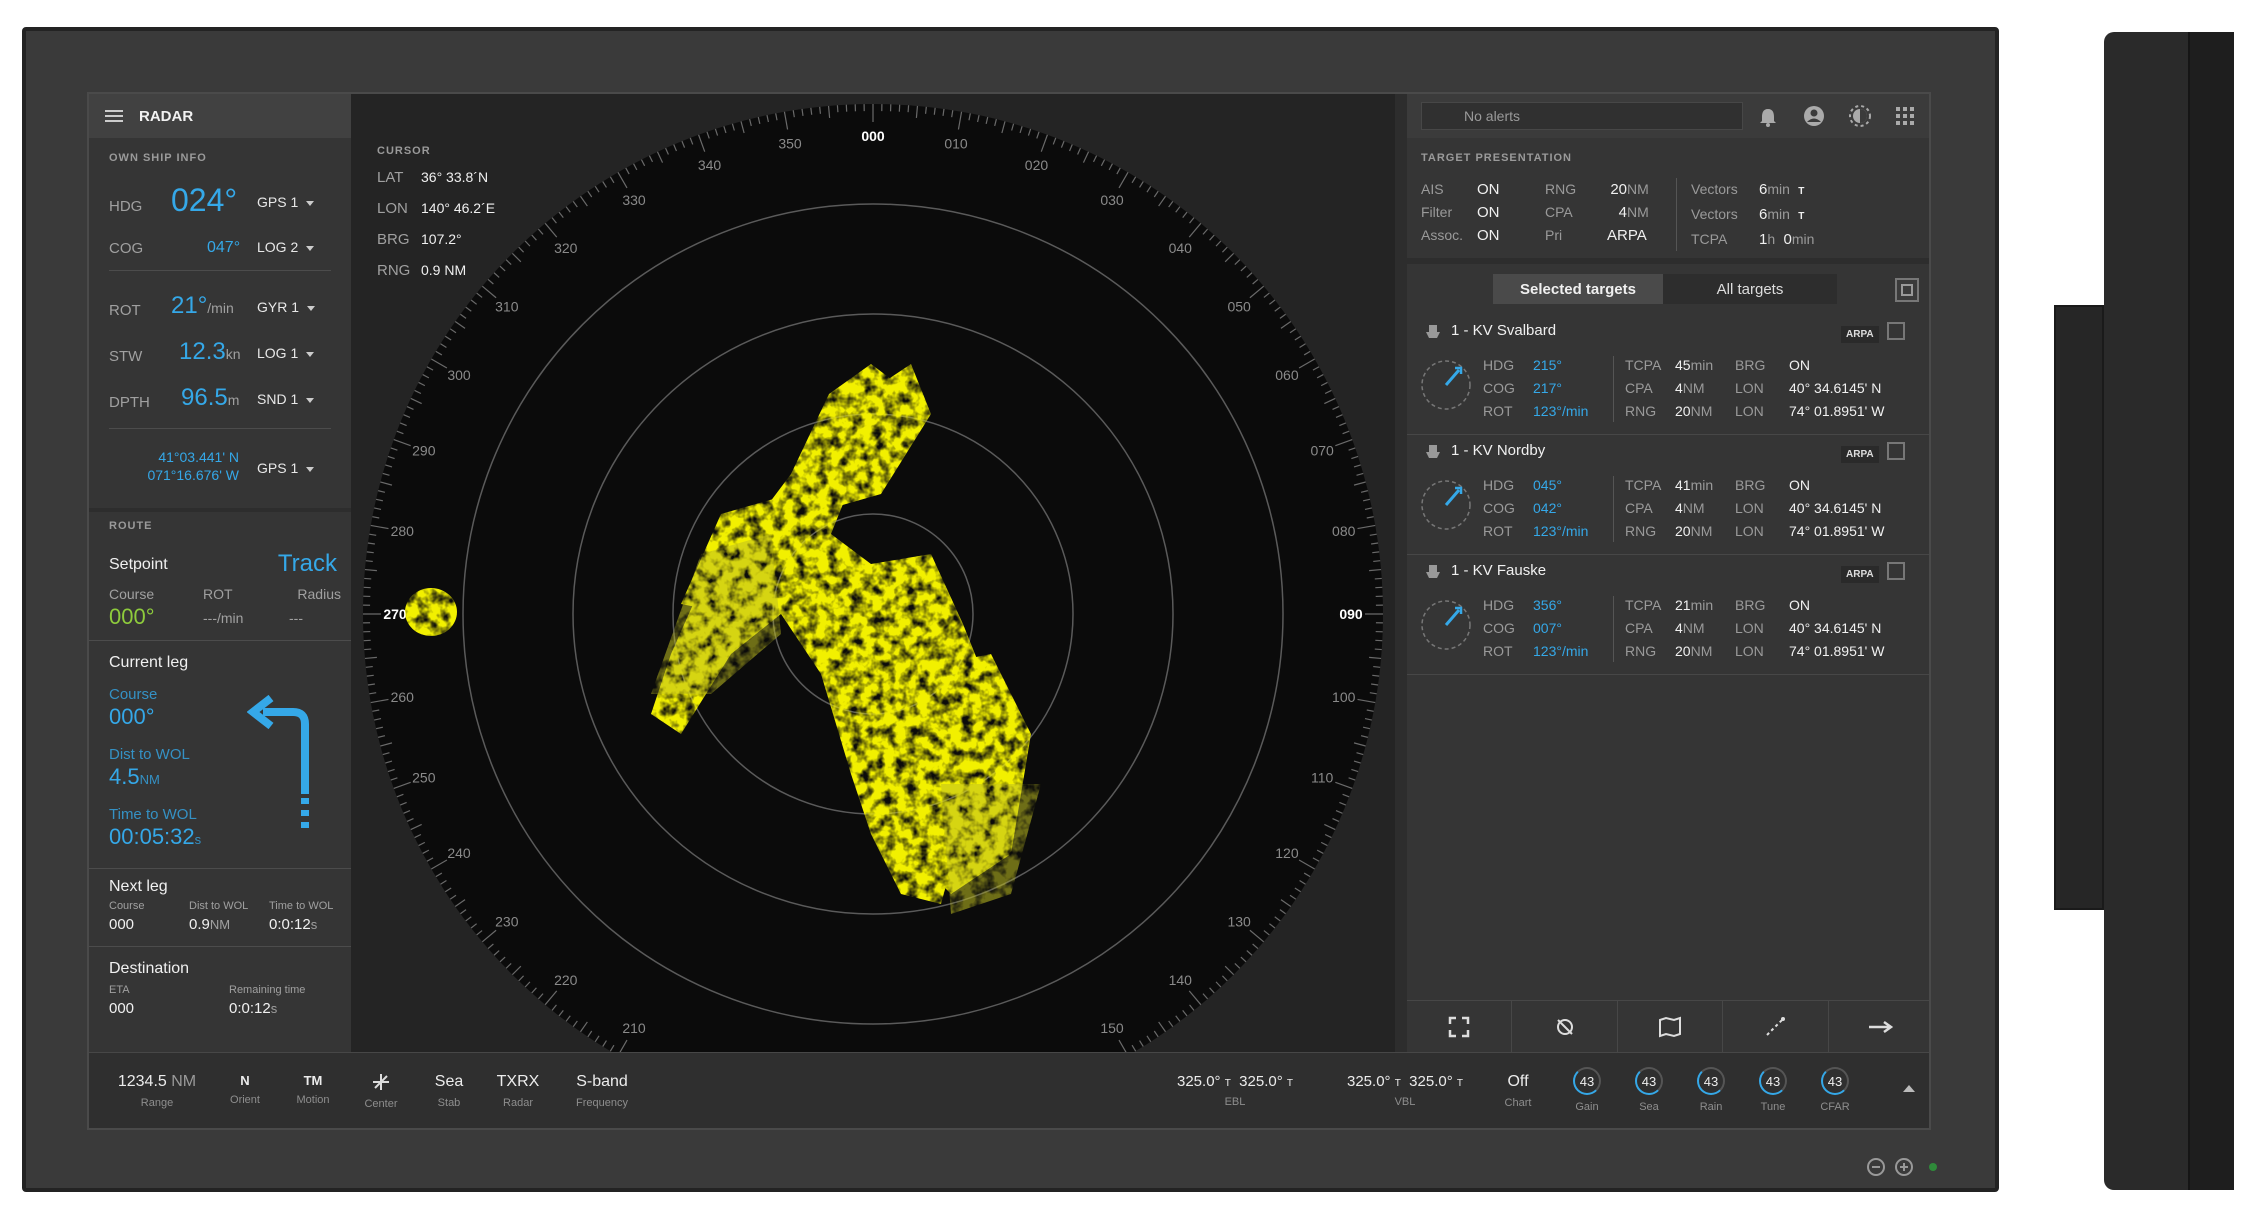 The height and width of the screenshot is (1215, 2248). What do you see at coordinates (1565, 1026) in the screenshot?
I see `target-tool-button` at bounding box center [1565, 1026].